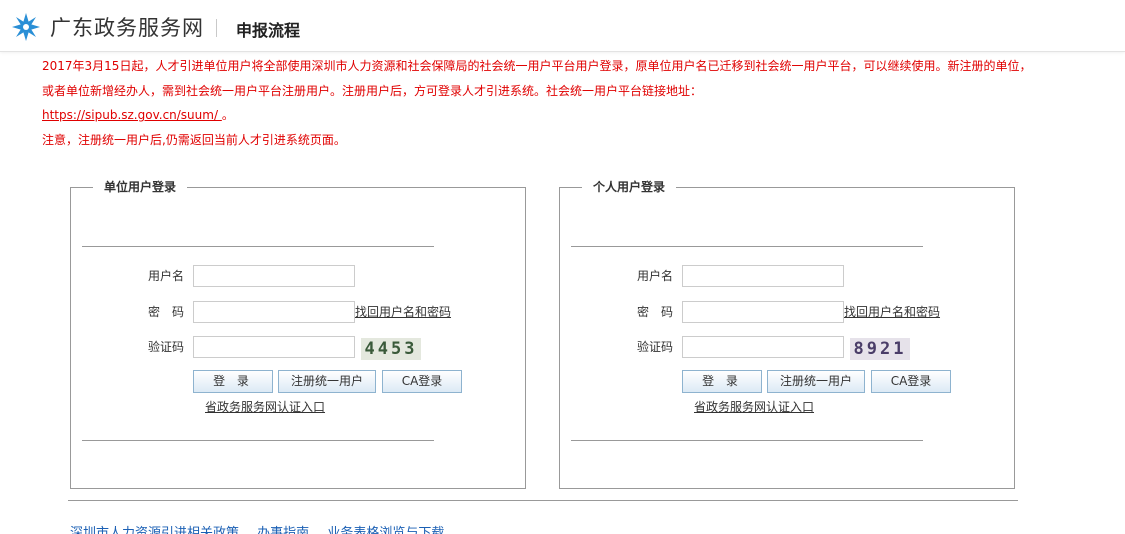  What do you see at coordinates (880, 349) in the screenshot?
I see `person-captcha-image: 8921` at bounding box center [880, 349].